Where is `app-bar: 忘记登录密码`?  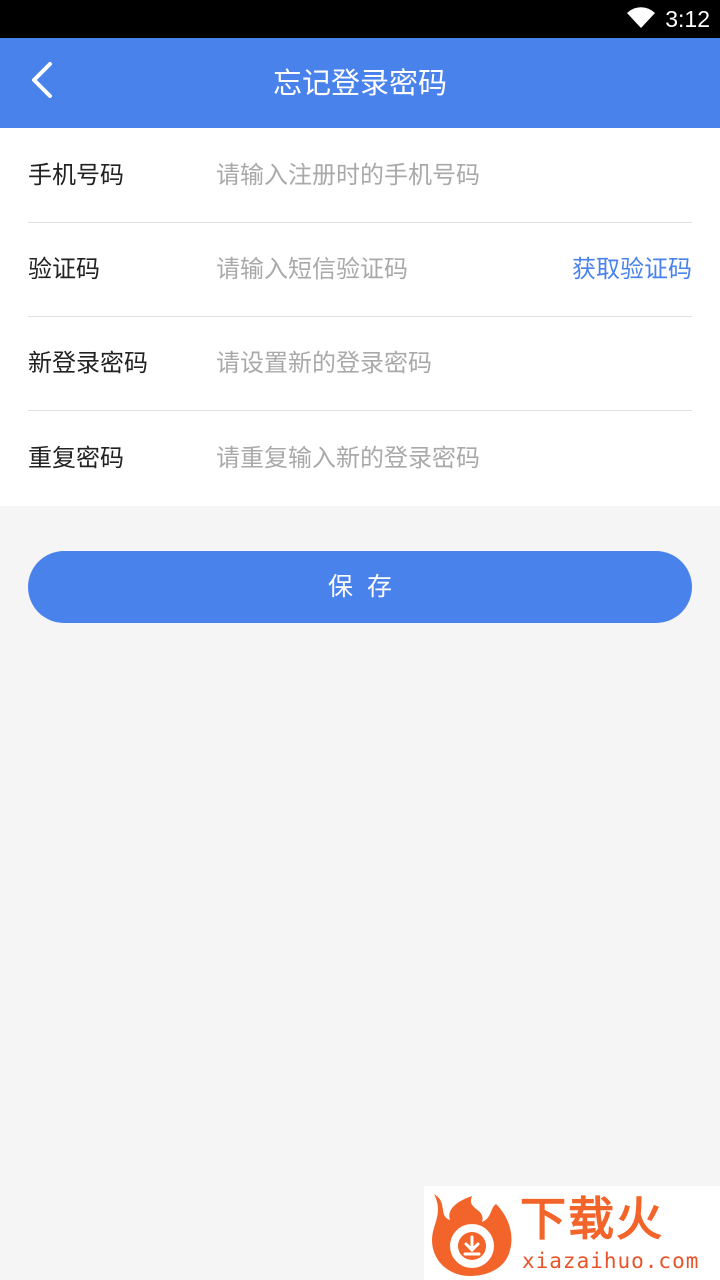
app-bar: 忘记登录密码 is located at coordinates (360, 83).